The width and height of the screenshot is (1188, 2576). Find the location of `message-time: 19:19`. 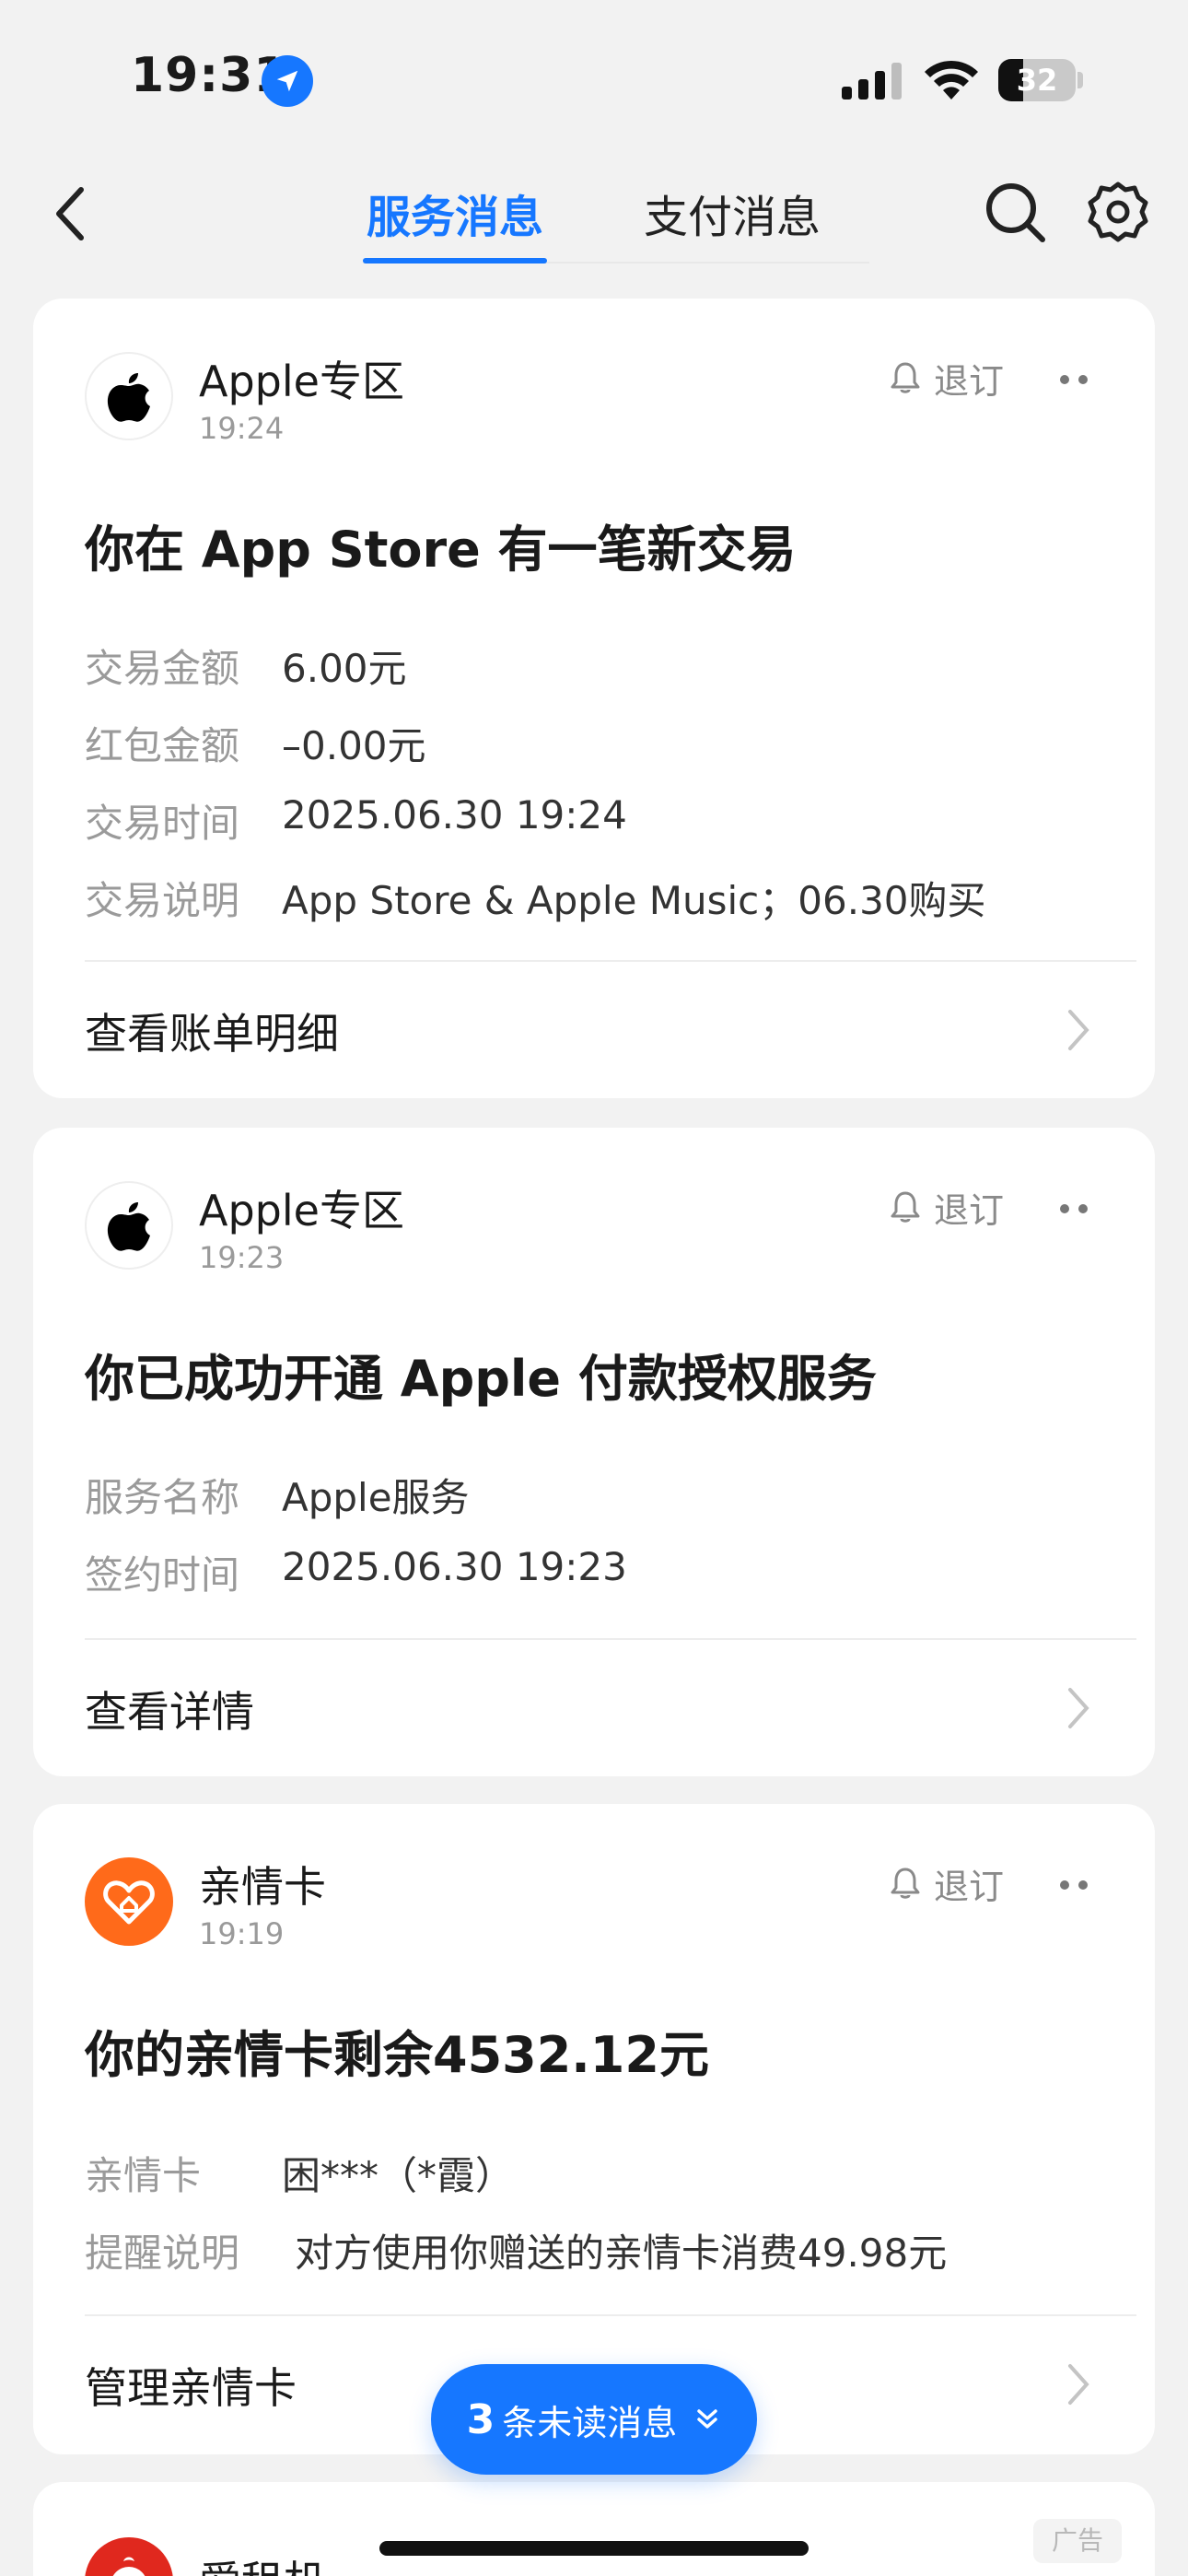

message-time: 19:19 is located at coordinates (242, 1934).